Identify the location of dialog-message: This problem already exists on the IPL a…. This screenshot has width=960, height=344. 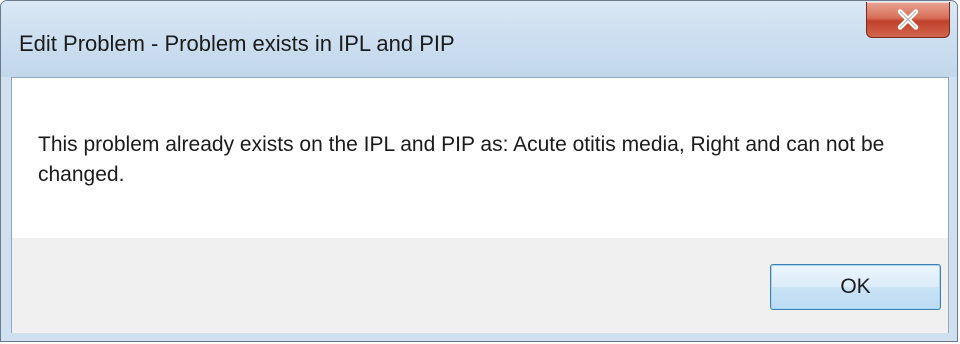
(461, 159).